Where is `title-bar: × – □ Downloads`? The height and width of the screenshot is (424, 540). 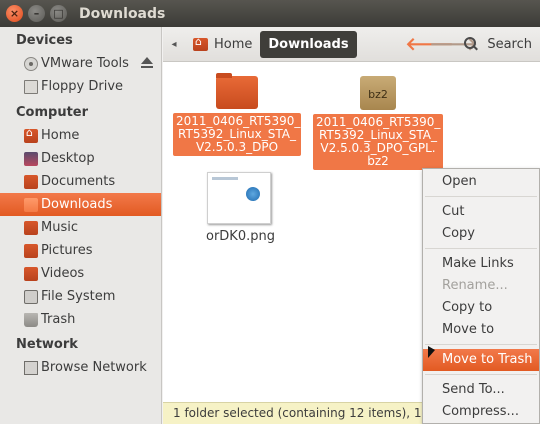
title-bar: × – □ Downloads is located at coordinates (270, 13).